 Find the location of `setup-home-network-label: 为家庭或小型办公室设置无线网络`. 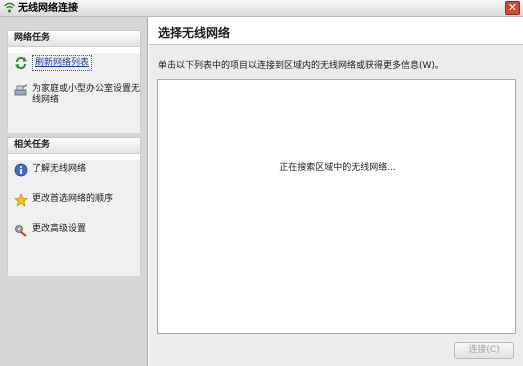

setup-home-network-label: 为家庭或小型办公室设置无线网络 is located at coordinates (86, 94).